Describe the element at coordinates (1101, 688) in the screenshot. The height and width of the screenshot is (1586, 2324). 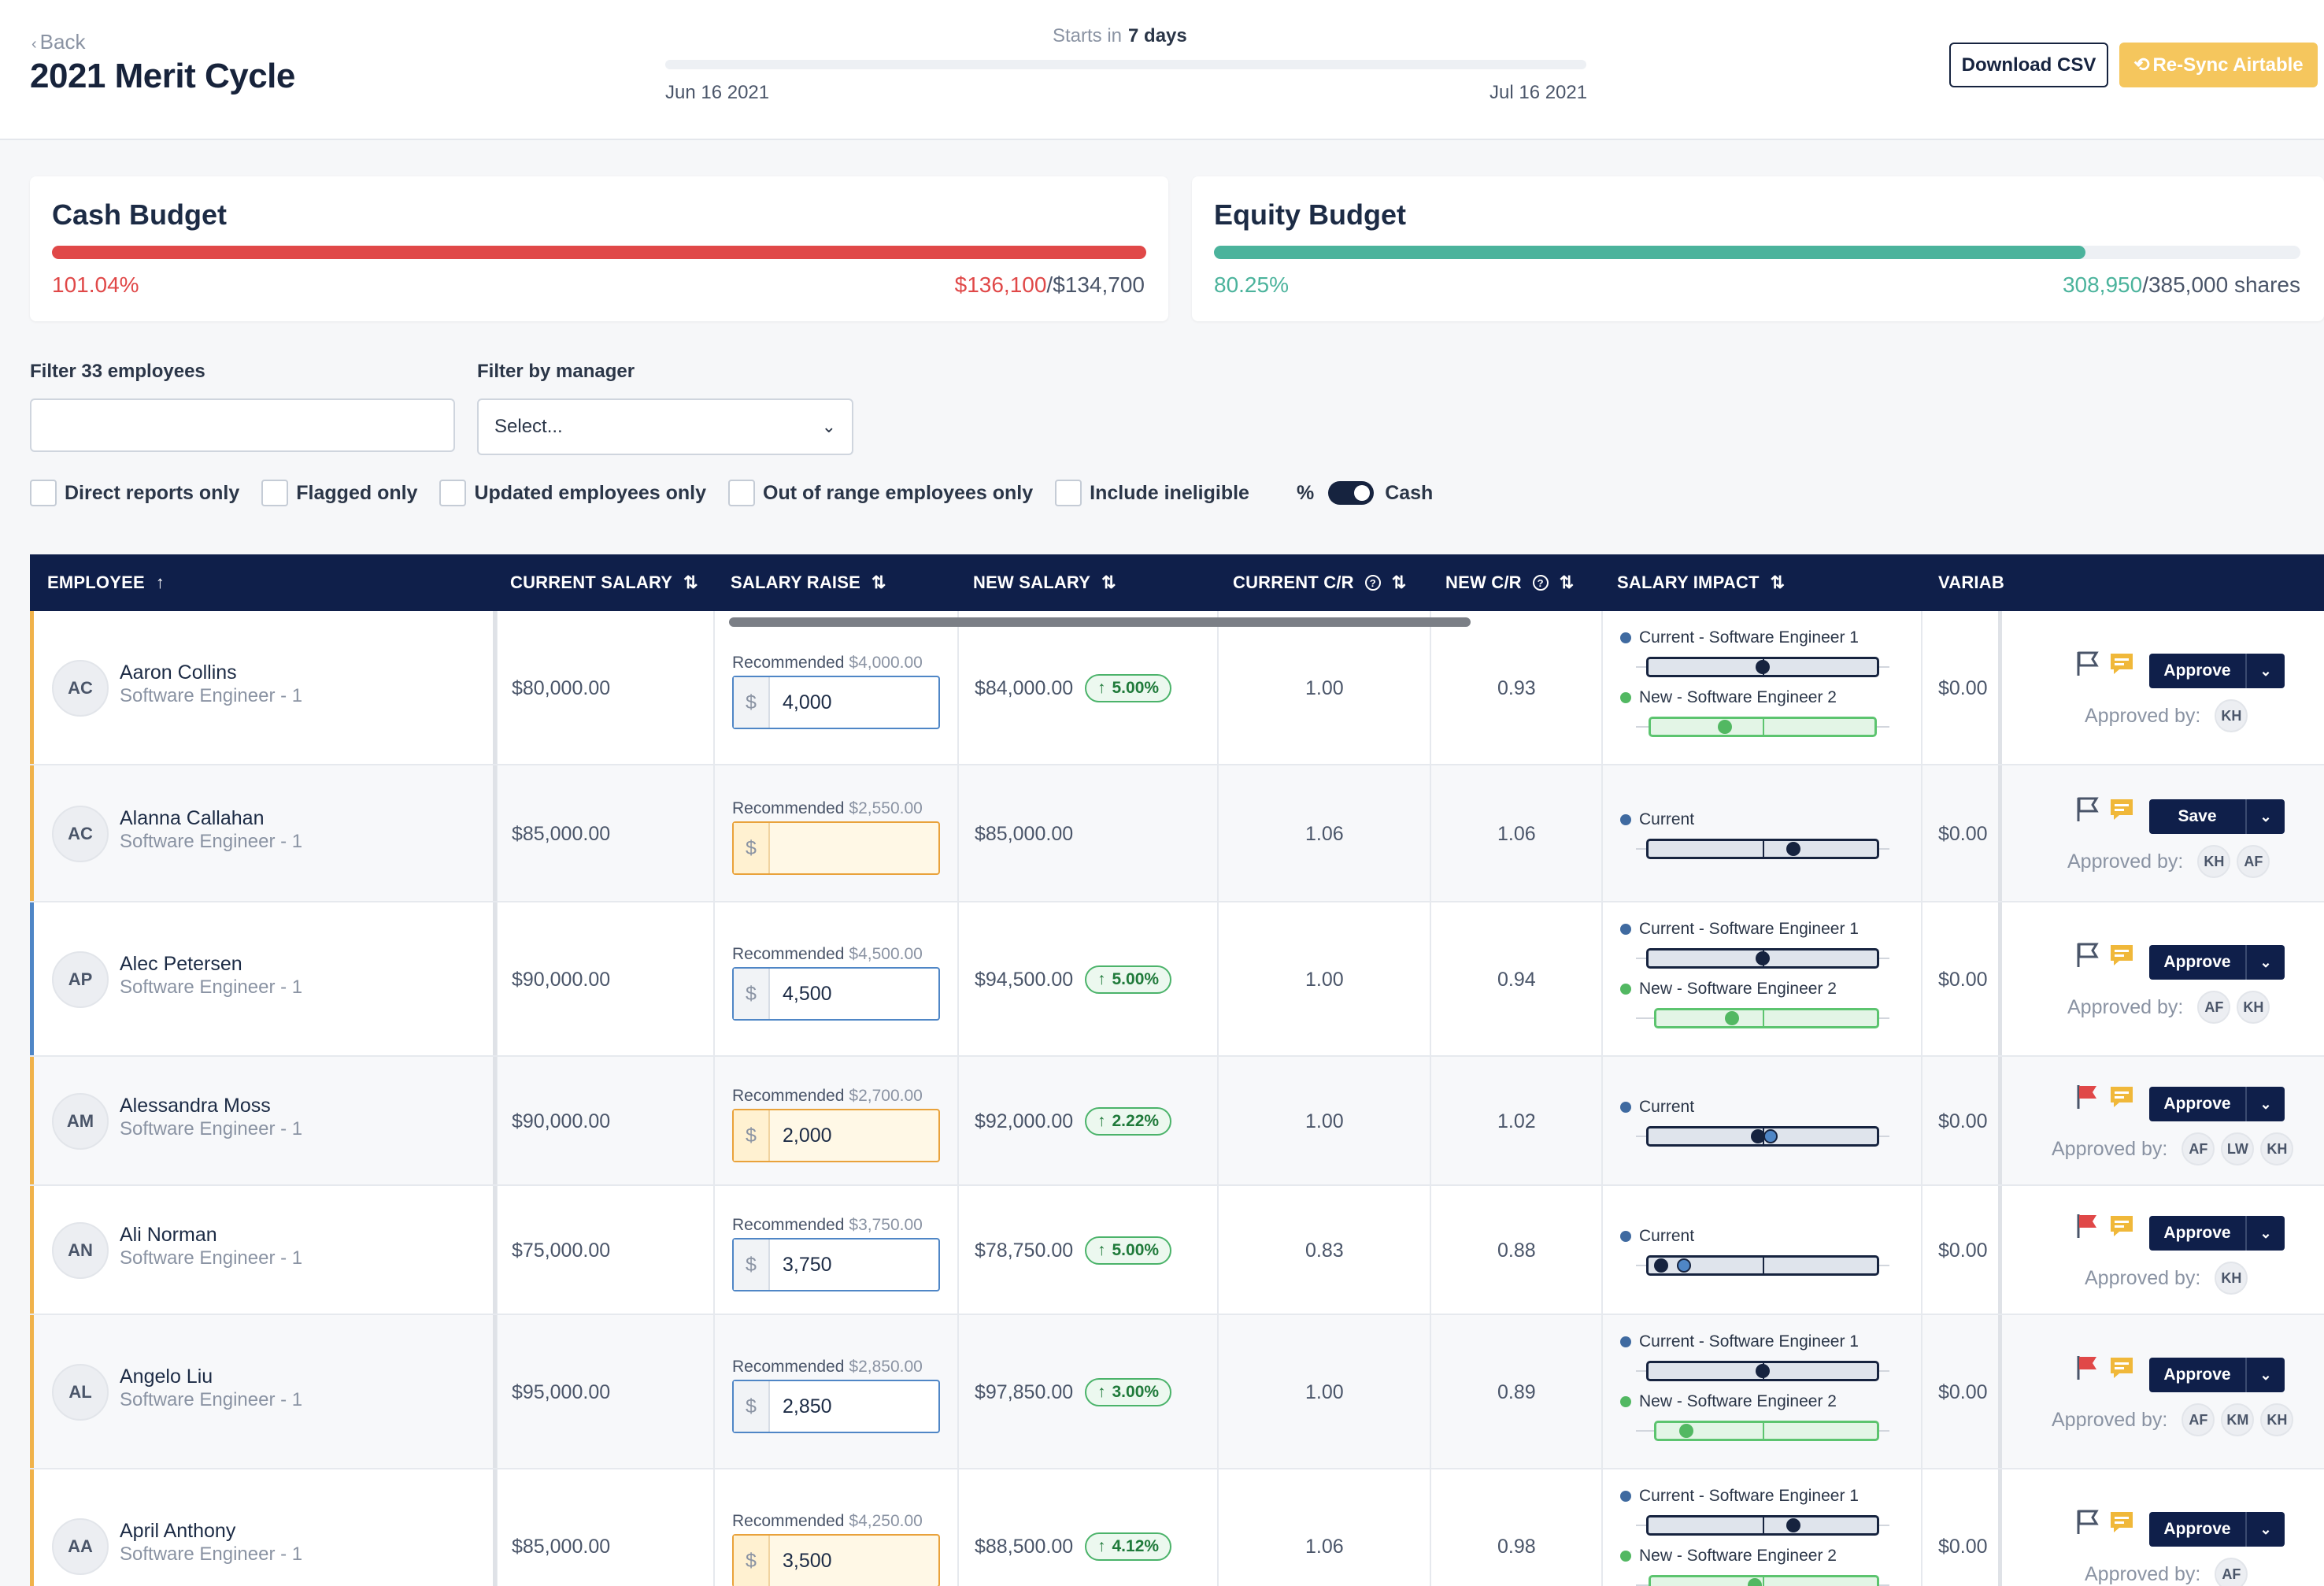
I see `arrow-up-icon: ↑` at that location.